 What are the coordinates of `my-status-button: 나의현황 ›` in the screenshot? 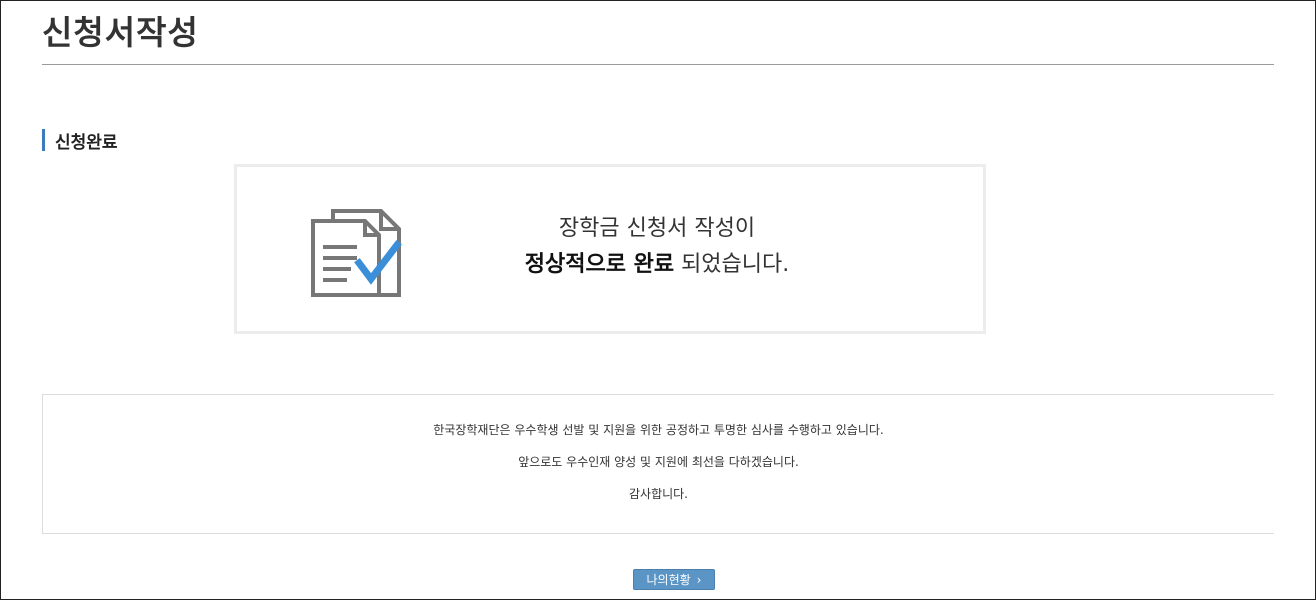 It's located at (674, 579).